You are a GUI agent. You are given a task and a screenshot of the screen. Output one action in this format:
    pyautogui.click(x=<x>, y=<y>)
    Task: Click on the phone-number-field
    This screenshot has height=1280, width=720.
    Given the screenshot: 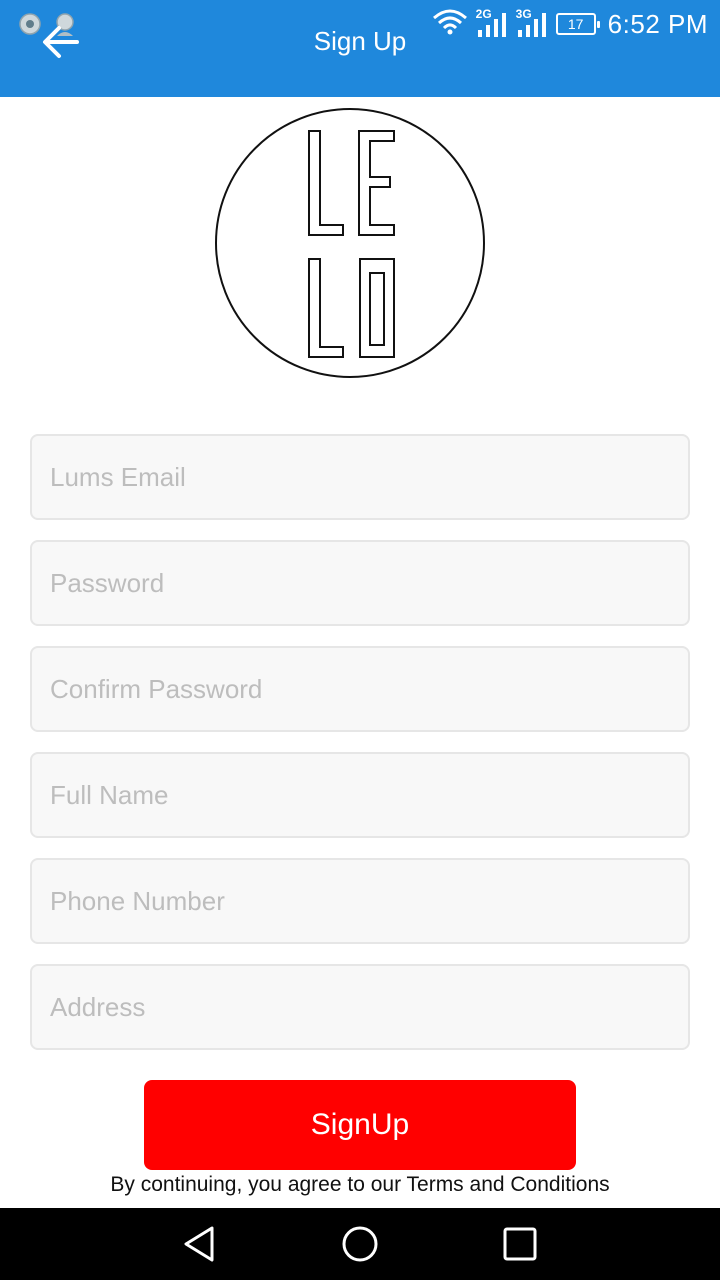 What is the action you would take?
    pyautogui.click(x=360, y=901)
    